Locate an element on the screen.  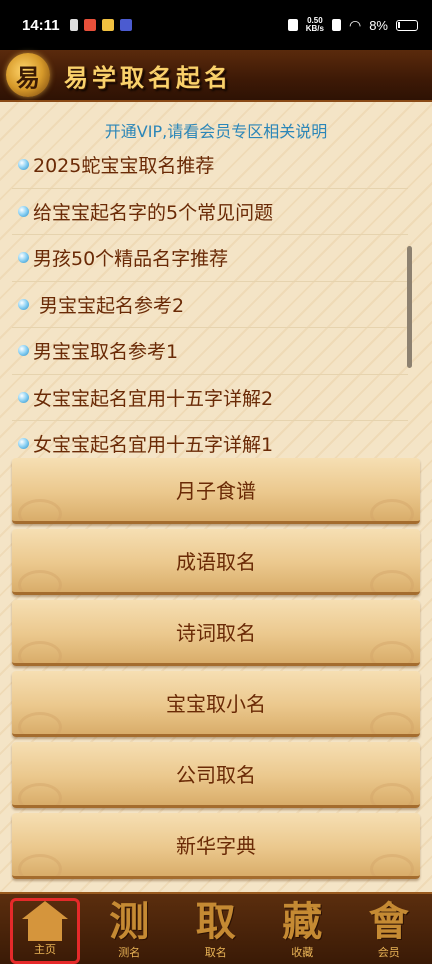
menu-button-label: 公司取名 is located at coordinates (216, 775).